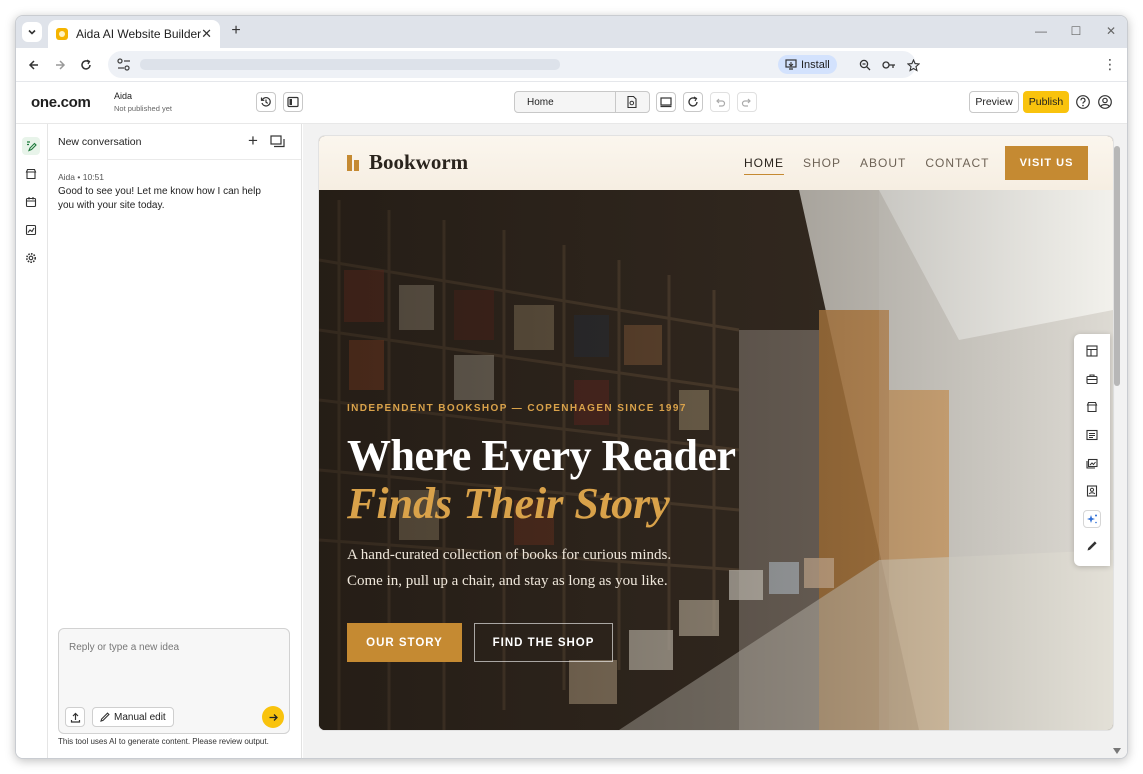  Describe the element at coordinates (913, 65) in the screenshot. I see `bookmark-star-icon` at that location.